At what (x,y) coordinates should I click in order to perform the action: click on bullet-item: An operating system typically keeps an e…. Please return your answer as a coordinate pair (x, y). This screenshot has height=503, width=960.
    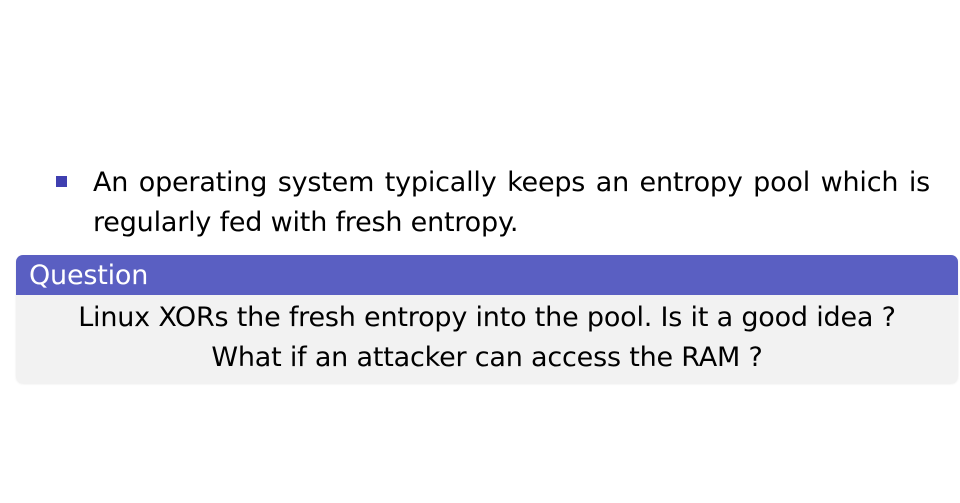
    Looking at the image, I should click on (492, 203).